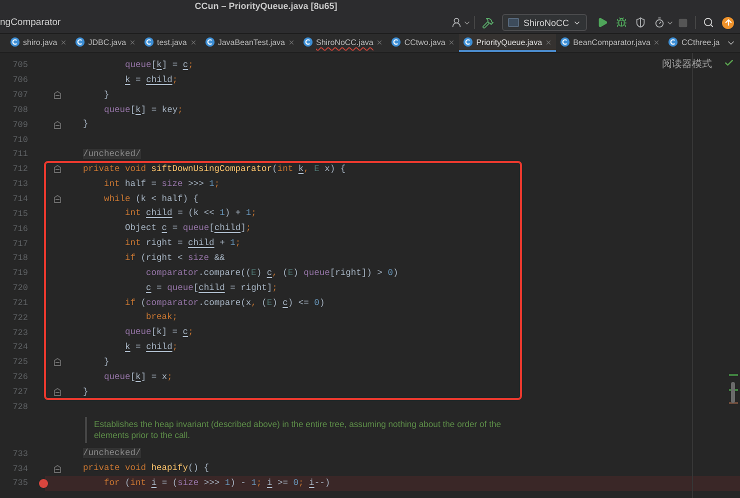 This screenshot has width=740, height=498. I want to click on code-line: for (int i = (size >>> 1) - 1; i >= 0; i--), so click(216, 483).